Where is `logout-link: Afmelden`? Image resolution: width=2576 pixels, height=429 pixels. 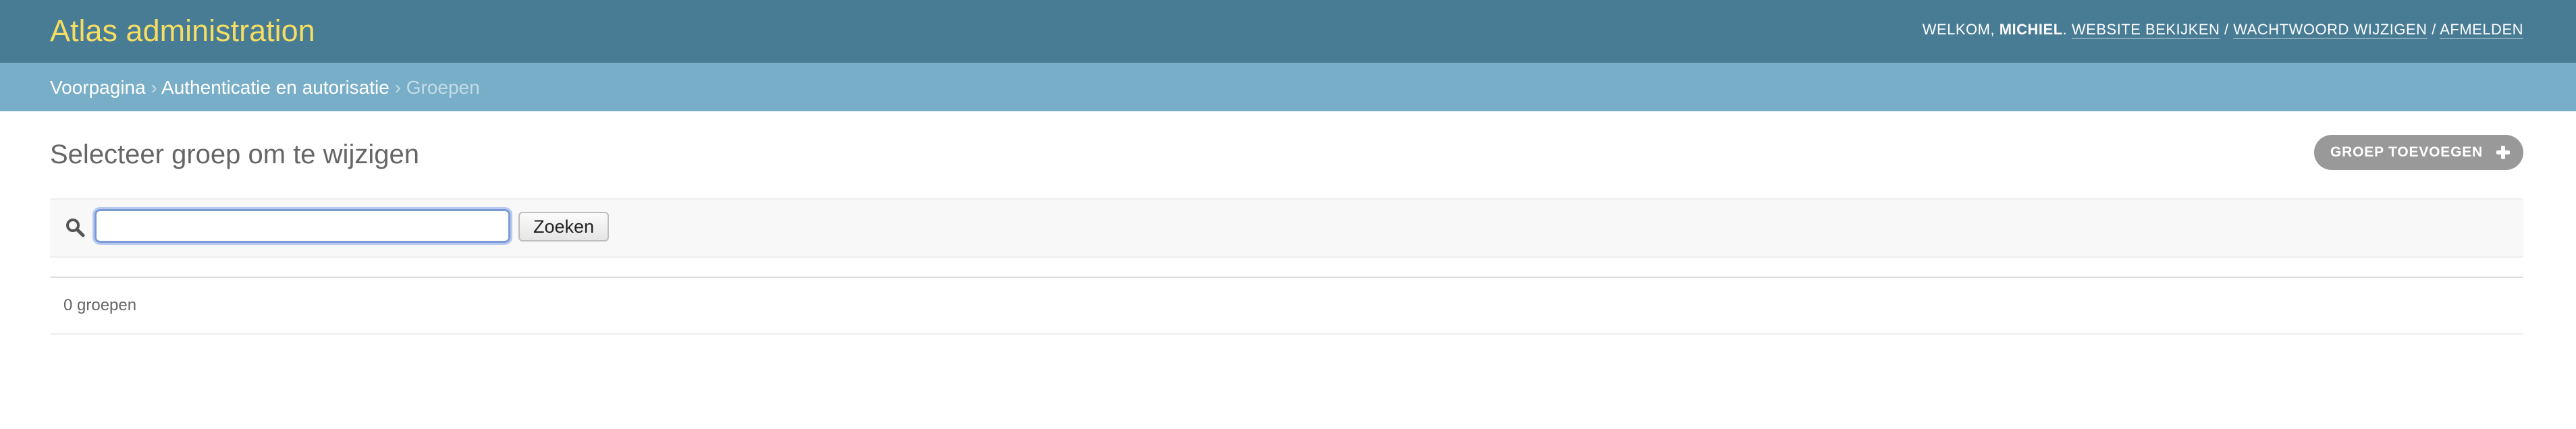 logout-link: Afmelden is located at coordinates (2481, 30).